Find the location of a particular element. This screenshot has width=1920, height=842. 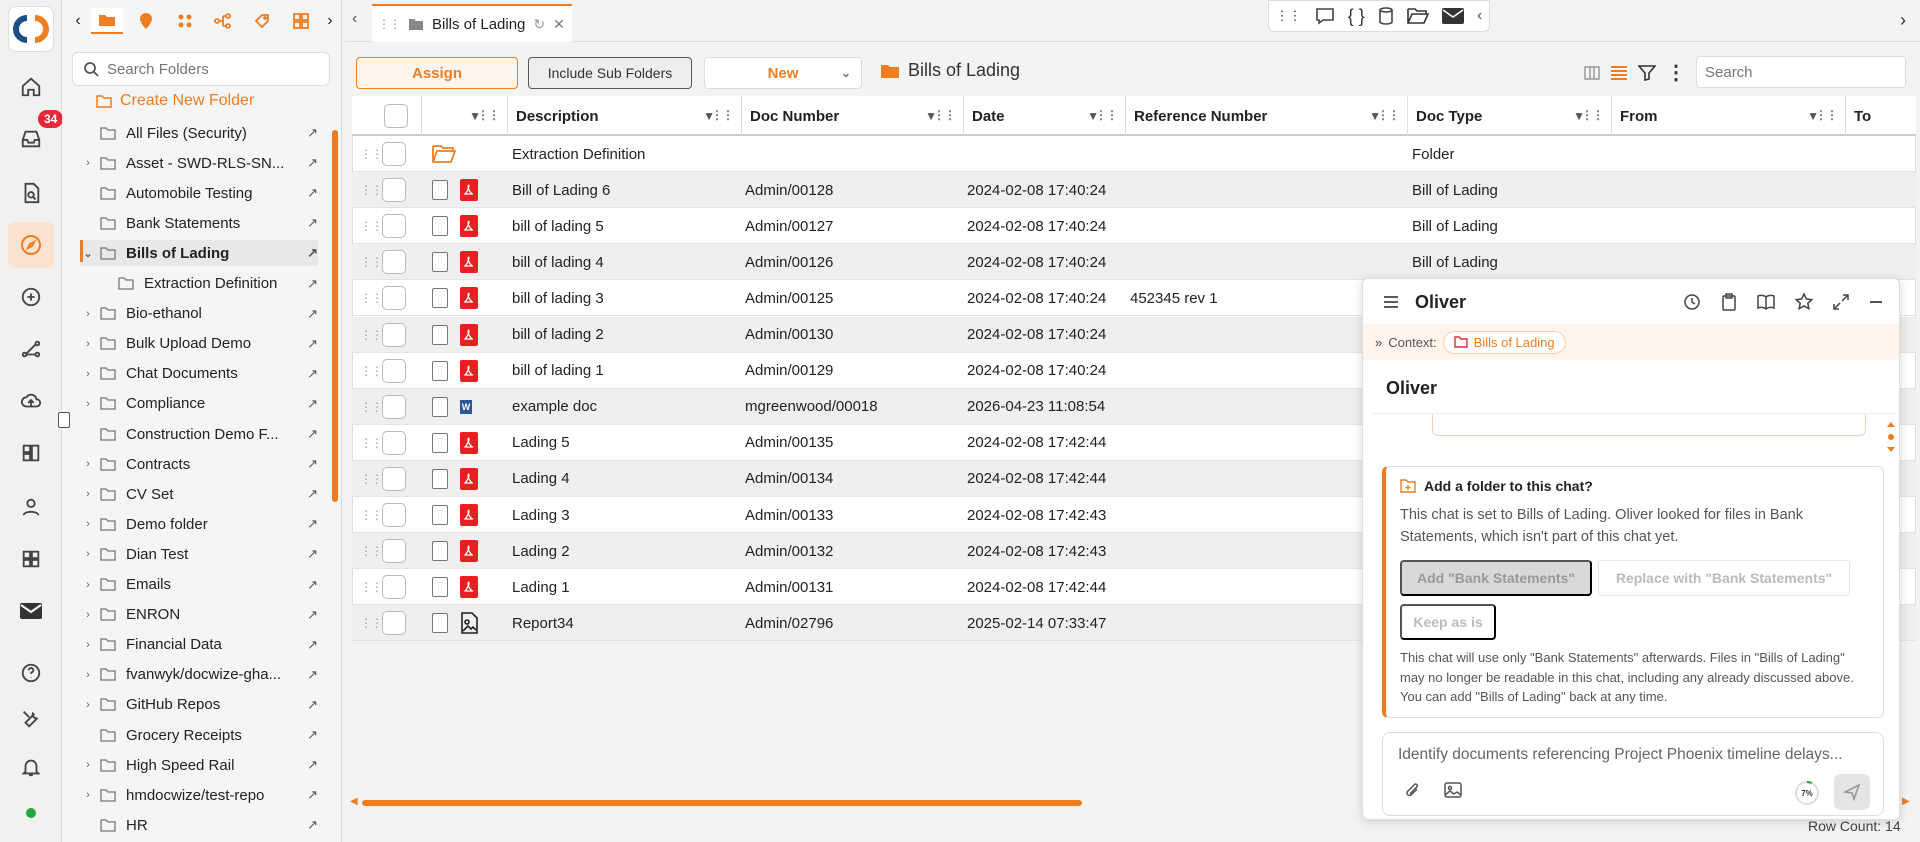

folder-item: › Contracts ↗ is located at coordinates (199, 464).